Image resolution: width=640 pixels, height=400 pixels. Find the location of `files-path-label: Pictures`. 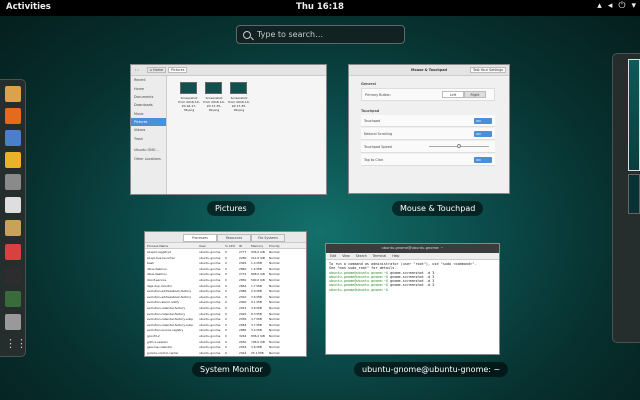

files-path-label: Pictures is located at coordinates (178, 70).